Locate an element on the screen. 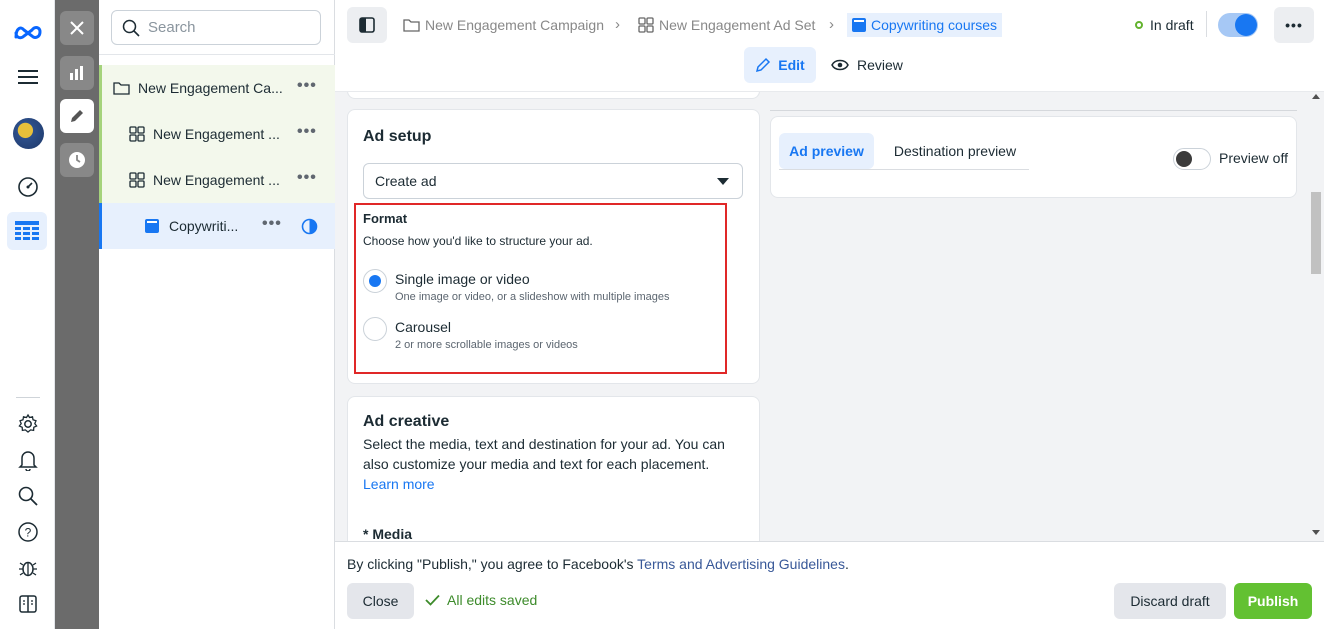 This screenshot has height=629, width=1324. scrollbar is located at coordinates (1316, 316).